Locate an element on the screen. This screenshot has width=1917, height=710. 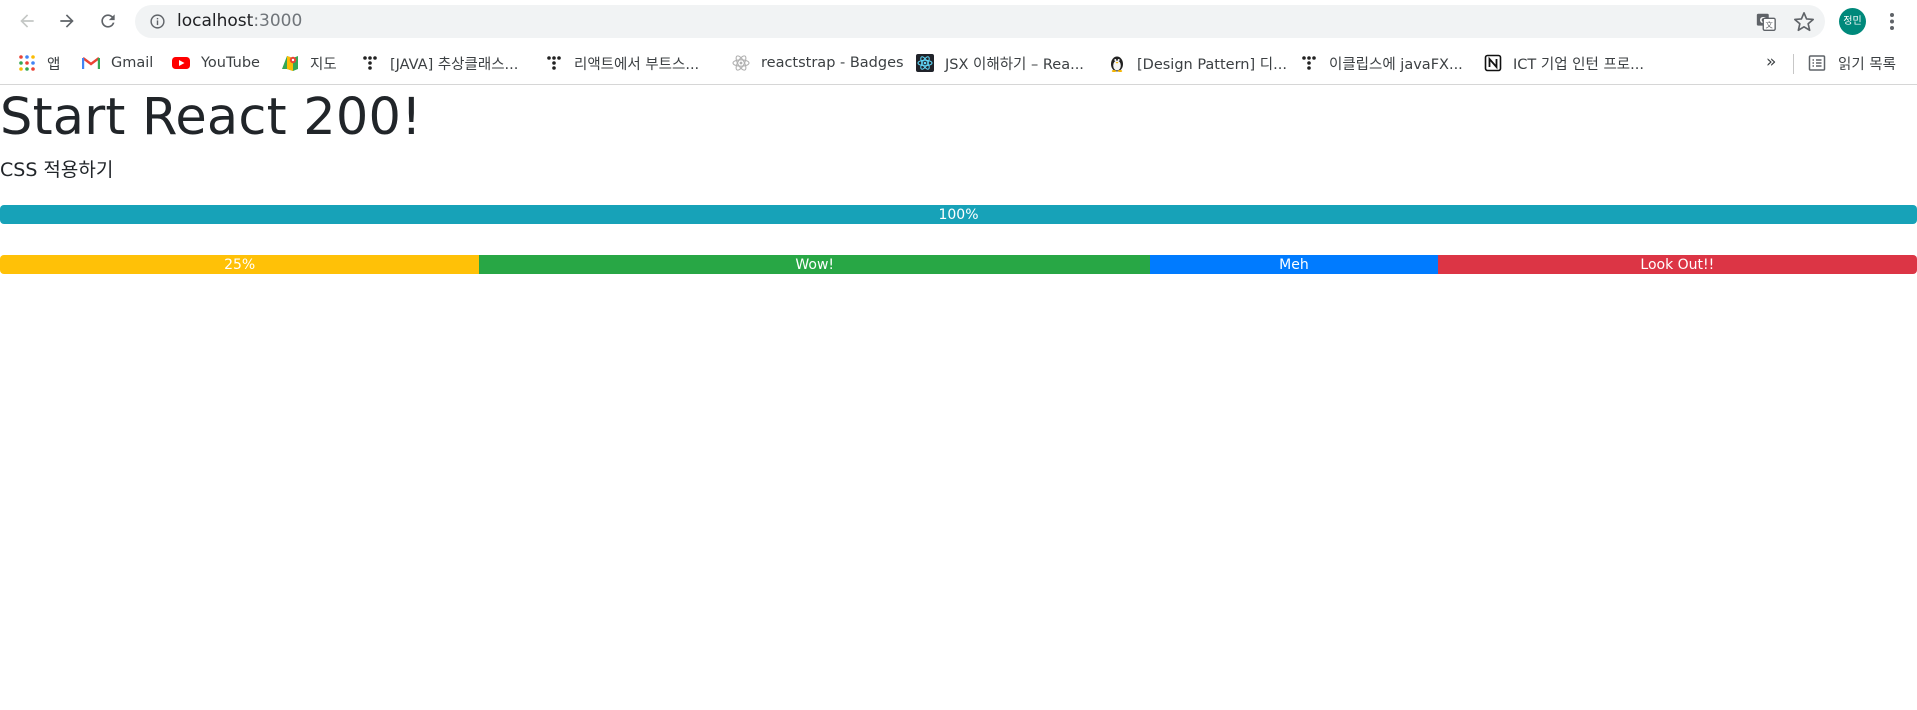
progress-multi: 25% Wow! Meh Look Out!! is located at coordinates (958, 264).